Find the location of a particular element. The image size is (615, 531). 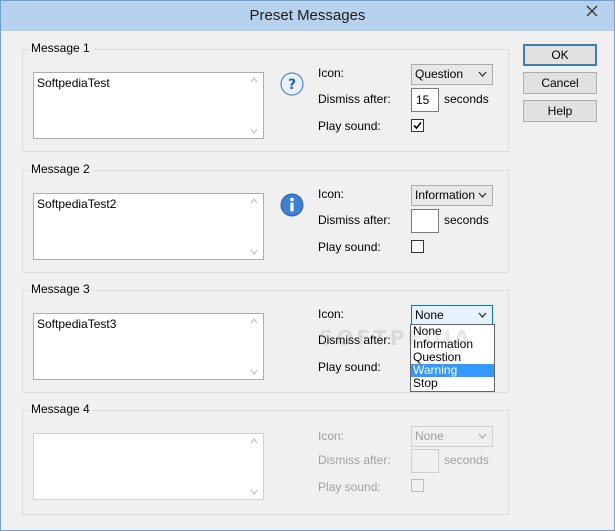

cancel-button: Cancel is located at coordinates (560, 83).